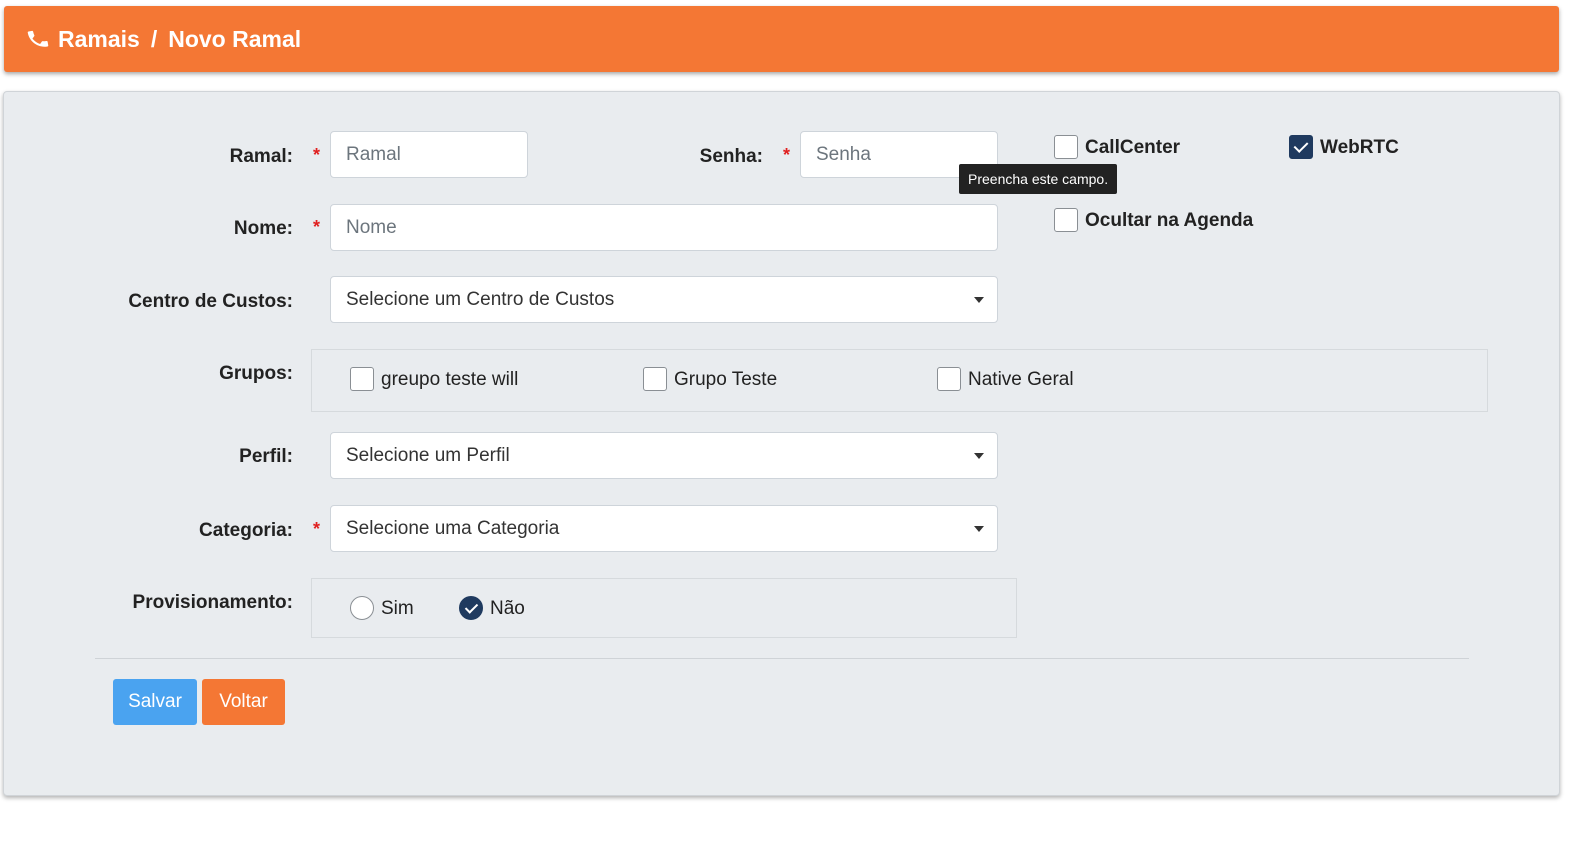 The image size is (1584, 842). I want to click on breadcrumb-ramais: Ramais, so click(99, 39).